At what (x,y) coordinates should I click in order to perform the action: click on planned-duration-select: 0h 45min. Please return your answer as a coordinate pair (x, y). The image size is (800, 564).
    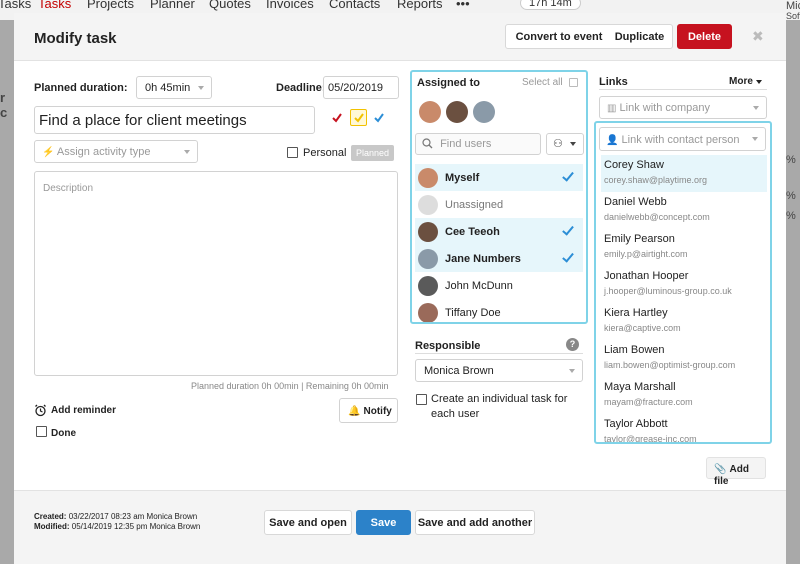
    Looking at the image, I should click on (174, 87).